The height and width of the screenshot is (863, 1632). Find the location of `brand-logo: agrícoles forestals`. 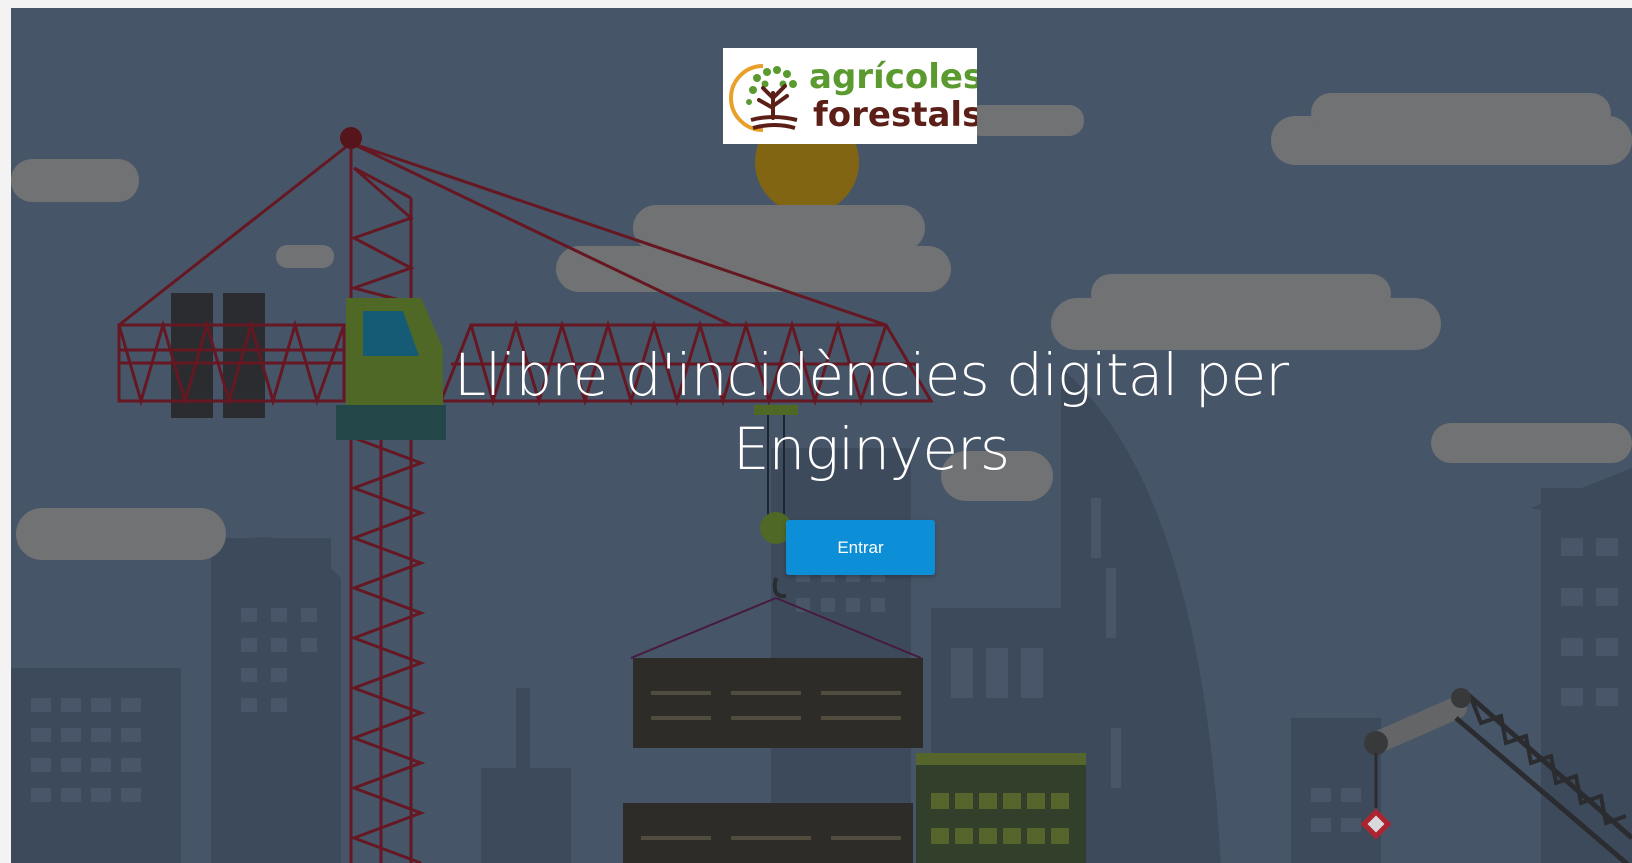

brand-logo: agrícoles forestals is located at coordinates (850, 96).